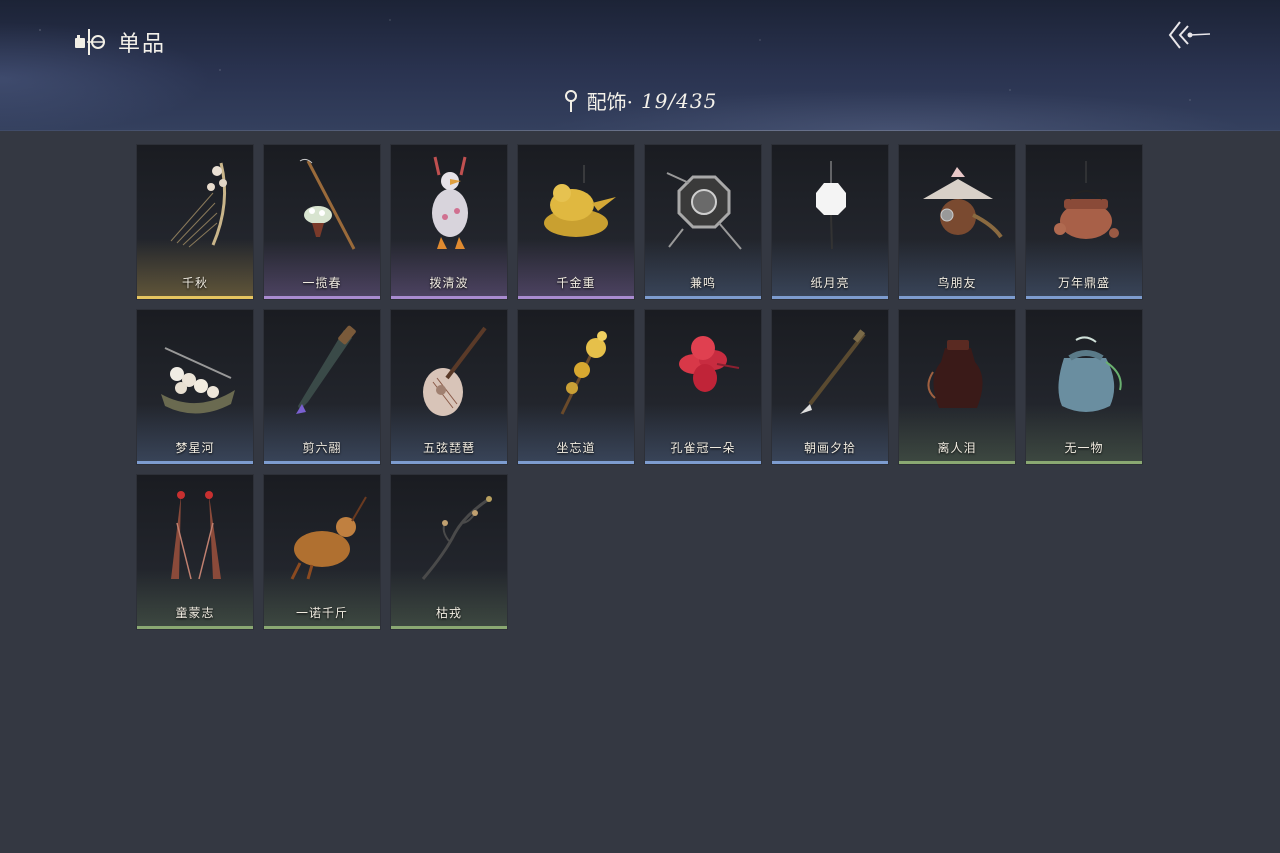 The height and width of the screenshot is (853, 1280). What do you see at coordinates (640, 130) in the screenshot?
I see `header-divider` at bounding box center [640, 130].